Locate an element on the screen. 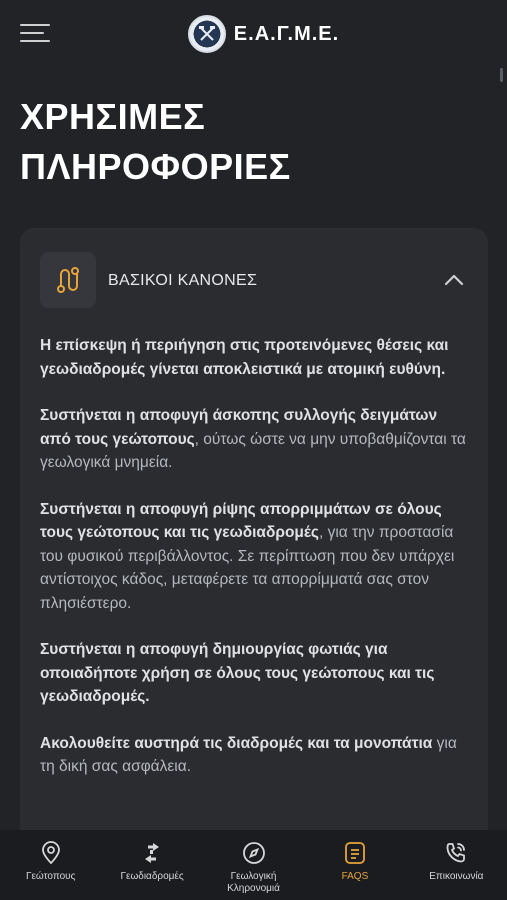 The height and width of the screenshot is (900, 507). eagme-logo-icon is located at coordinates (206, 34).